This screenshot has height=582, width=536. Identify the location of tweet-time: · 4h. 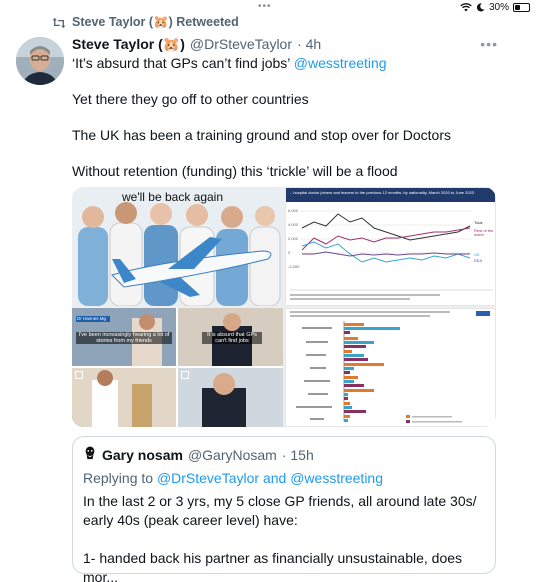
(309, 44).